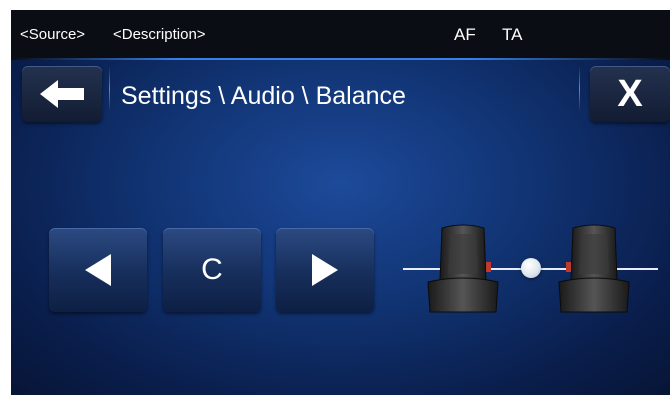 The image size is (670, 405). What do you see at coordinates (340, 59) in the screenshot?
I see `status-divider` at bounding box center [340, 59].